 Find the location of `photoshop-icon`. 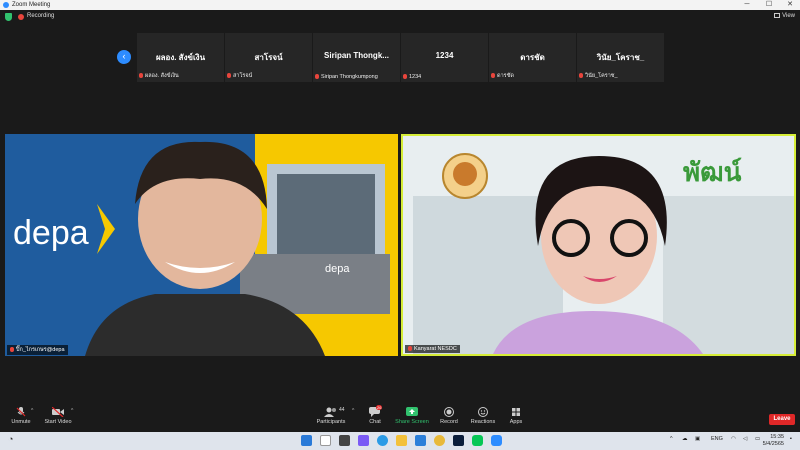

photoshop-icon is located at coordinates (458, 440).